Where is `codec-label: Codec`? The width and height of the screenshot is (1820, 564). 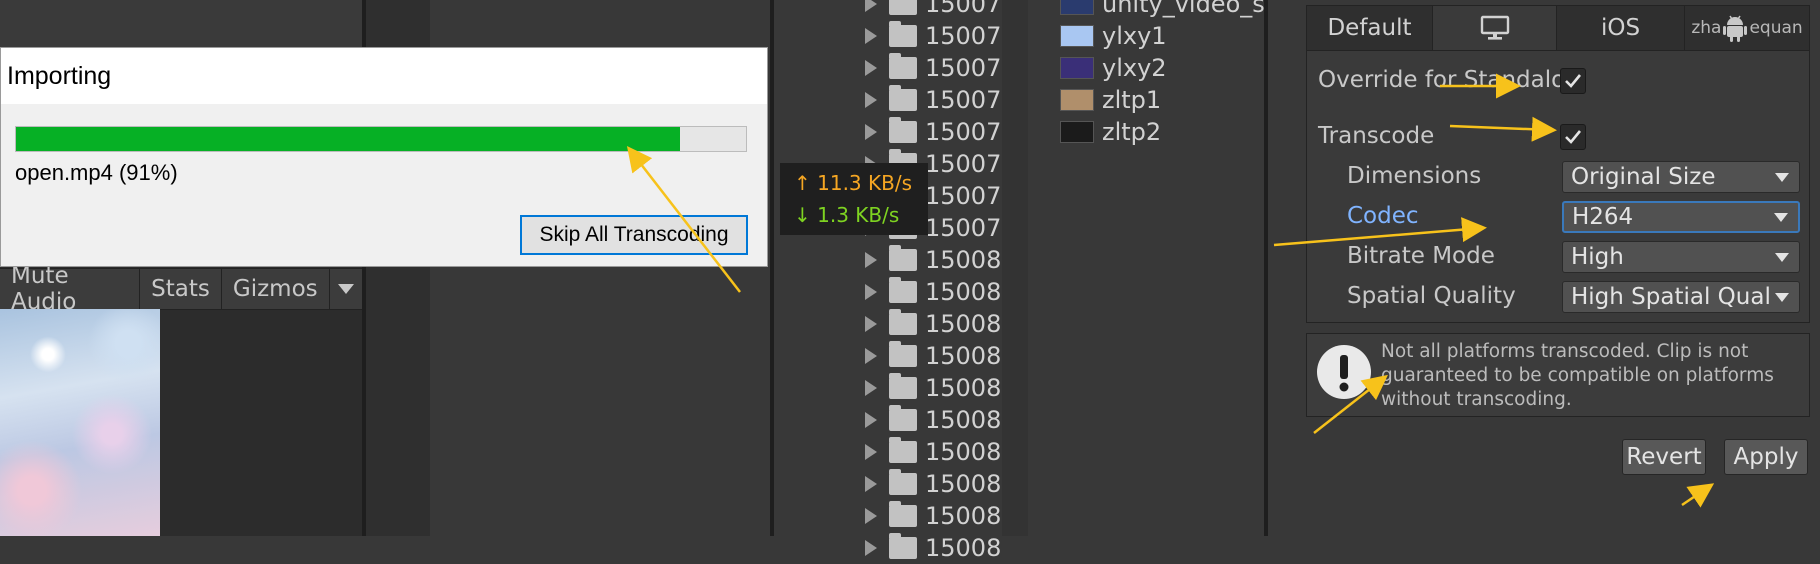
codec-label: Codec is located at coordinates (1383, 216).